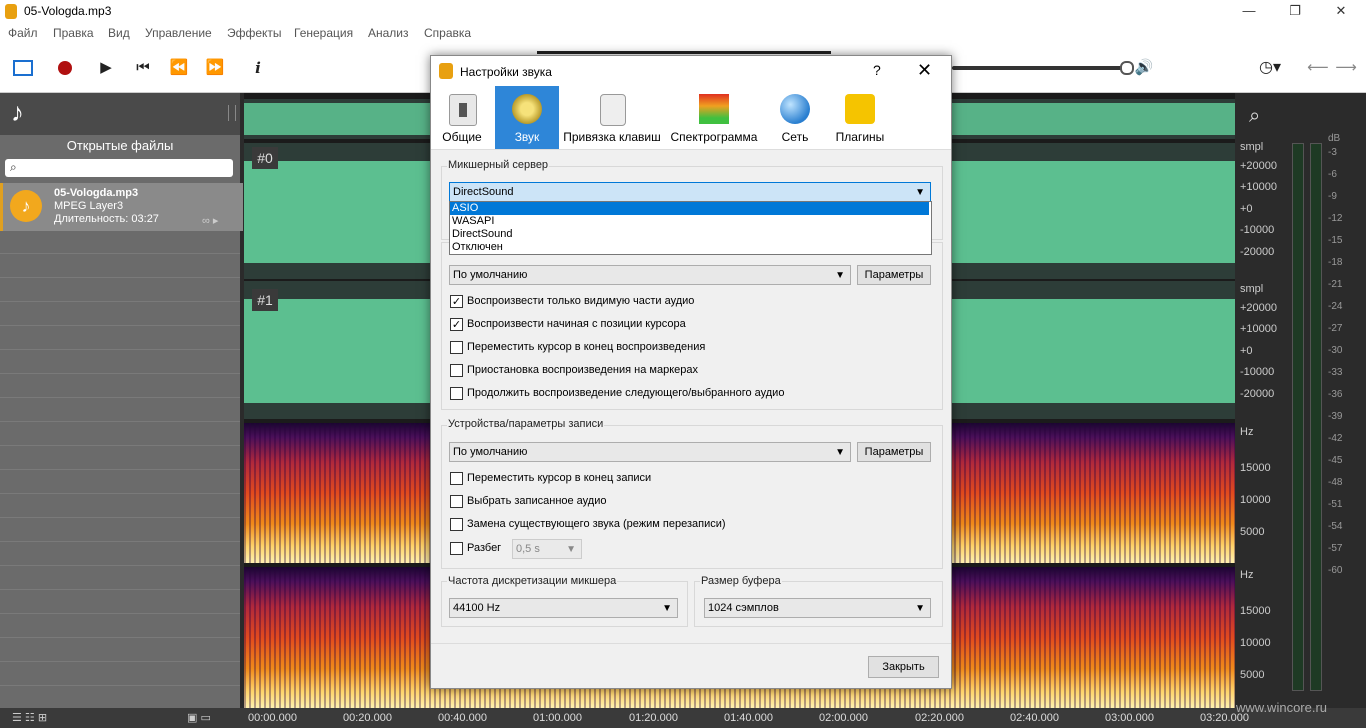 The image size is (1366, 728). What do you see at coordinates (1295, 12) in the screenshot?
I see `maximize-button: ❐` at bounding box center [1295, 12].